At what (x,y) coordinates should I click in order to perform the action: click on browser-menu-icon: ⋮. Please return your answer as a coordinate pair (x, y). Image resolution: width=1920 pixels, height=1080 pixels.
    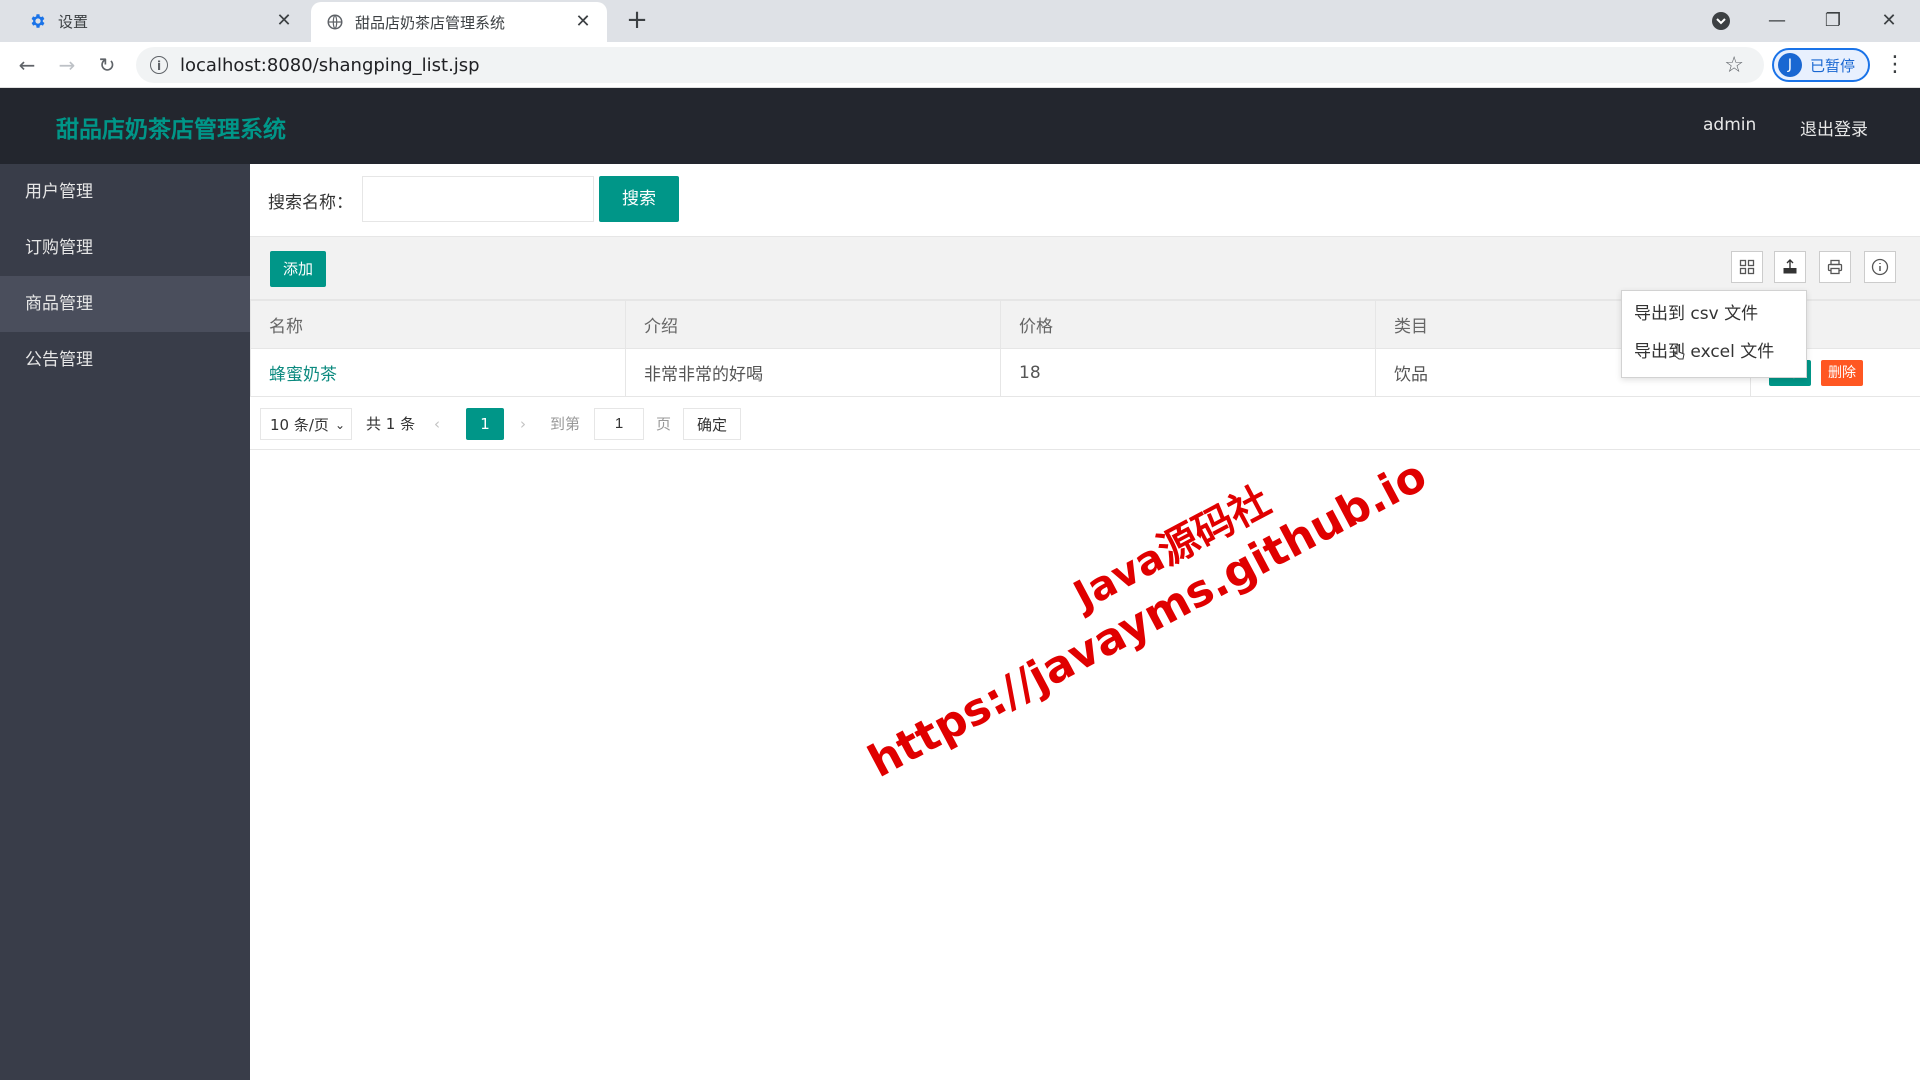
    Looking at the image, I should click on (1895, 65).